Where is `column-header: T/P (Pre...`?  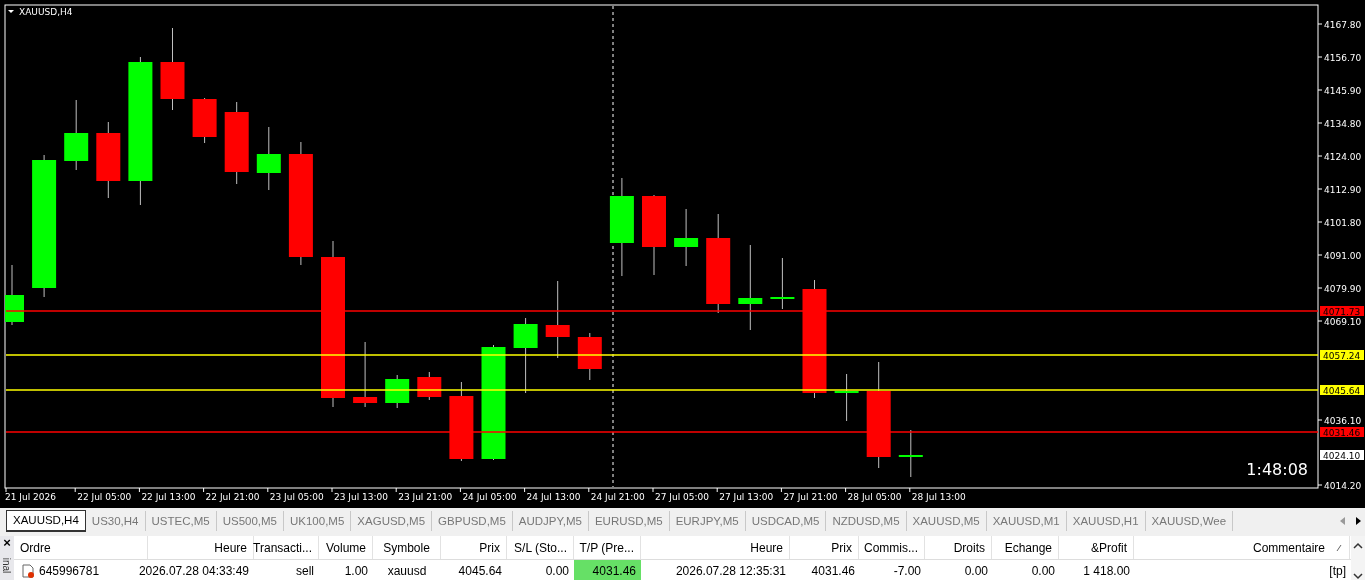
column-header: T/P (Pre... is located at coordinates (607, 547).